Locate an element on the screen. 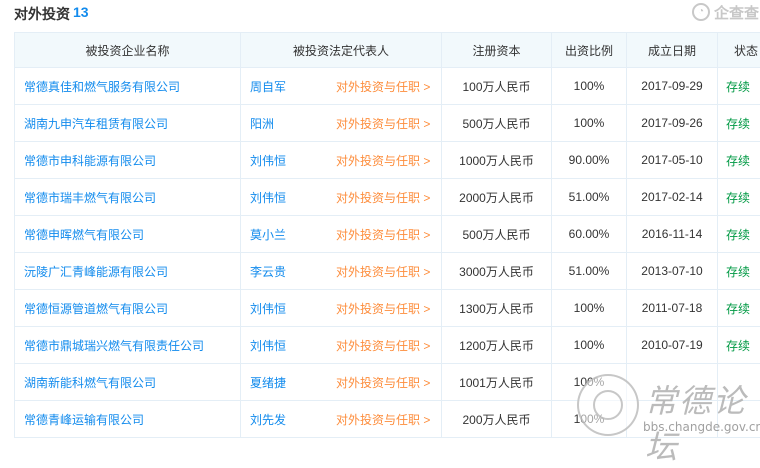 The height and width of the screenshot is (468, 760). representative-cell: 周自军对外投资与任职 > is located at coordinates (341, 86).